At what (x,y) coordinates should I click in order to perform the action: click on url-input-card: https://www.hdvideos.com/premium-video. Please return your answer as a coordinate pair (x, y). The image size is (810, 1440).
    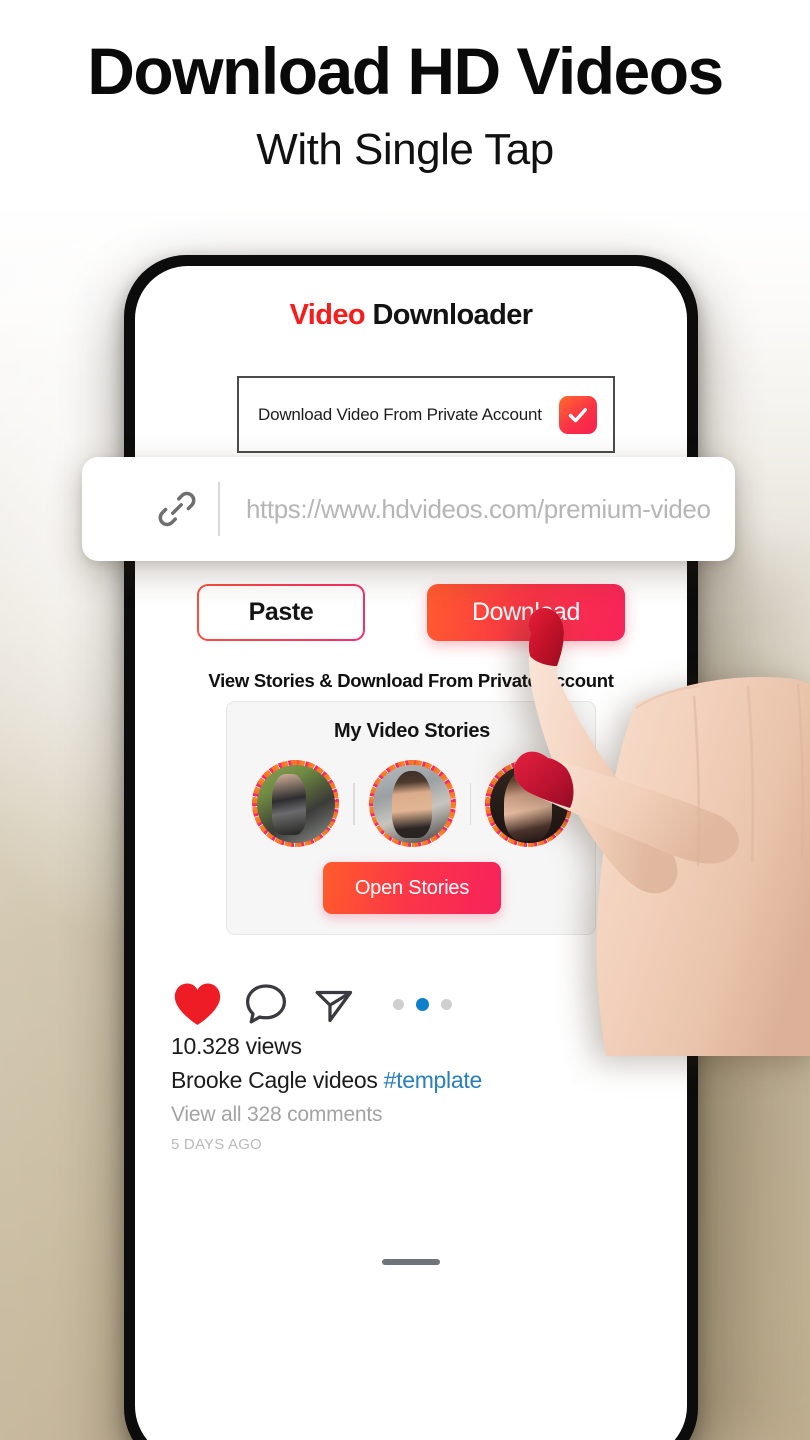
    Looking at the image, I should click on (408, 509).